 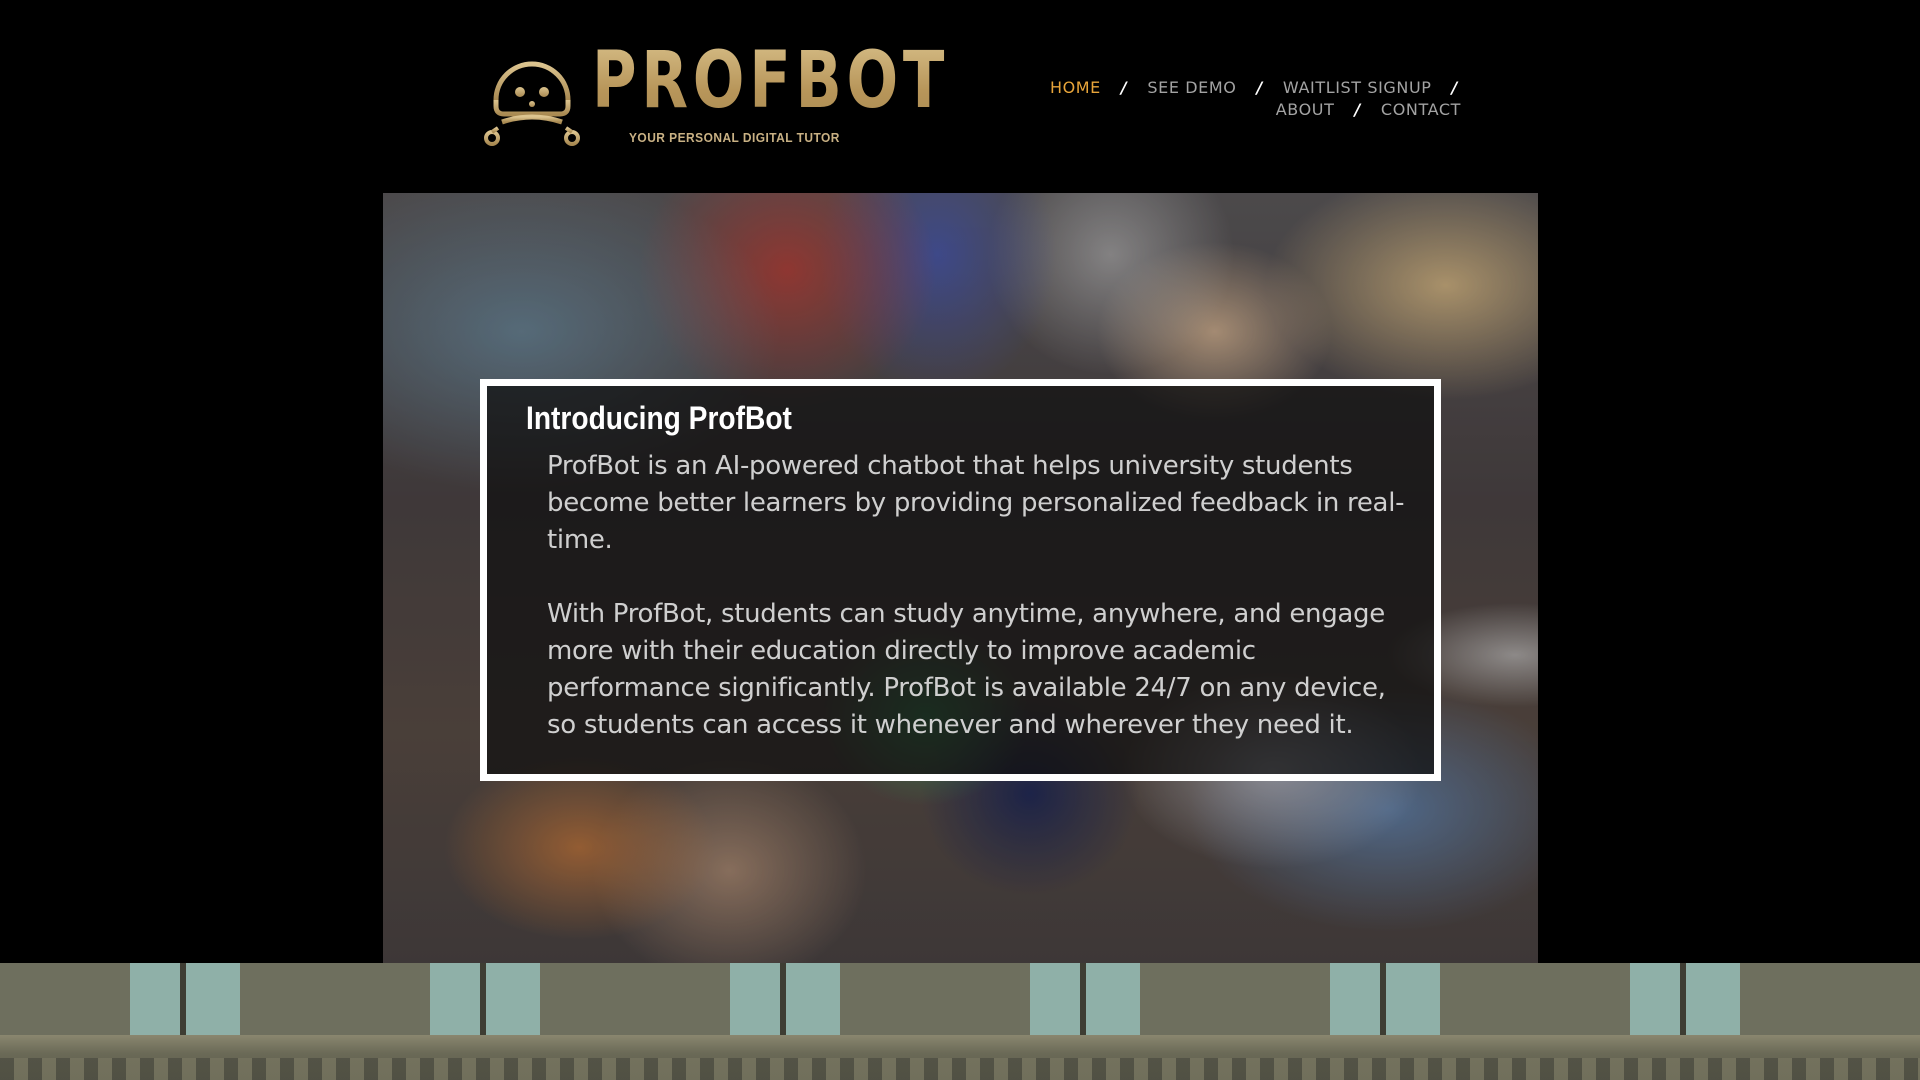 What do you see at coordinates (1357, 87) in the screenshot?
I see `nav-waitlist-signup: WAITLIST SIGNUP` at bounding box center [1357, 87].